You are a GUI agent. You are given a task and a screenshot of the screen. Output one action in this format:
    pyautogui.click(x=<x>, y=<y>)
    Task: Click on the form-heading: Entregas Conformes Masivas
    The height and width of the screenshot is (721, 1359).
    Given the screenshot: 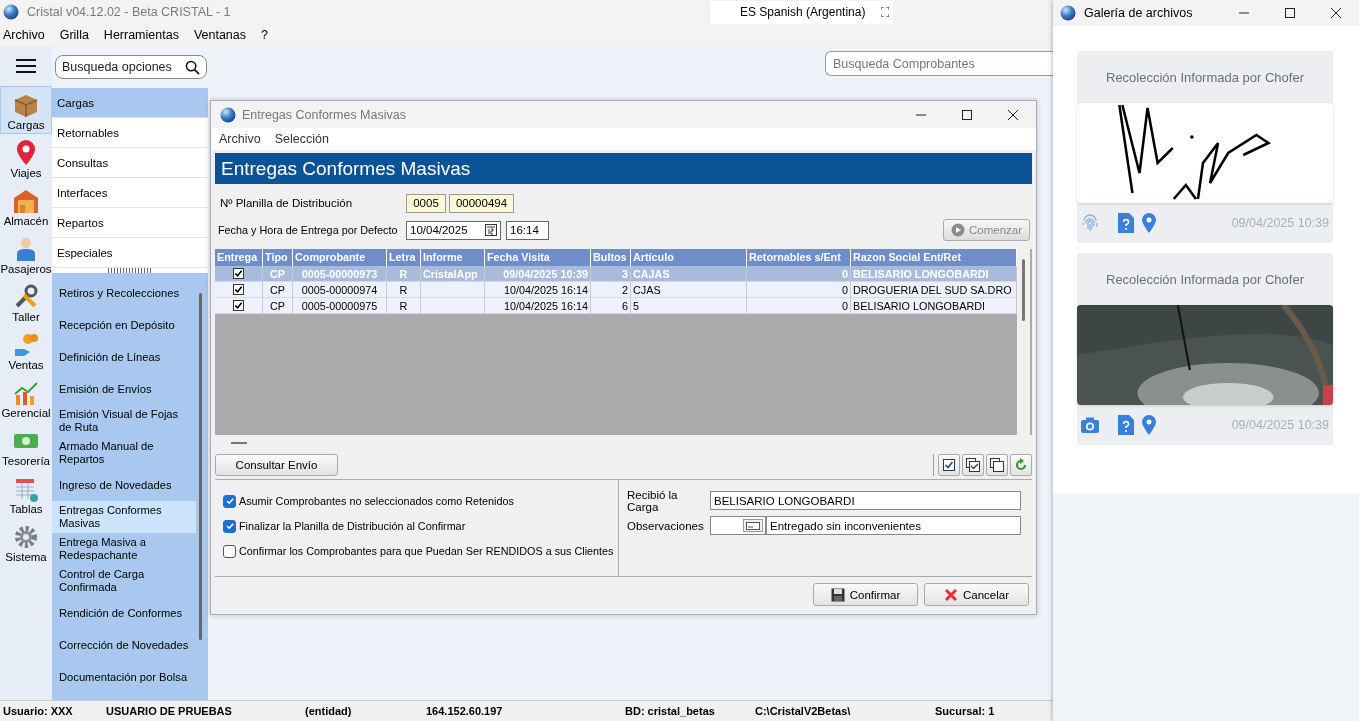 What is the action you would take?
    pyautogui.click(x=623, y=168)
    